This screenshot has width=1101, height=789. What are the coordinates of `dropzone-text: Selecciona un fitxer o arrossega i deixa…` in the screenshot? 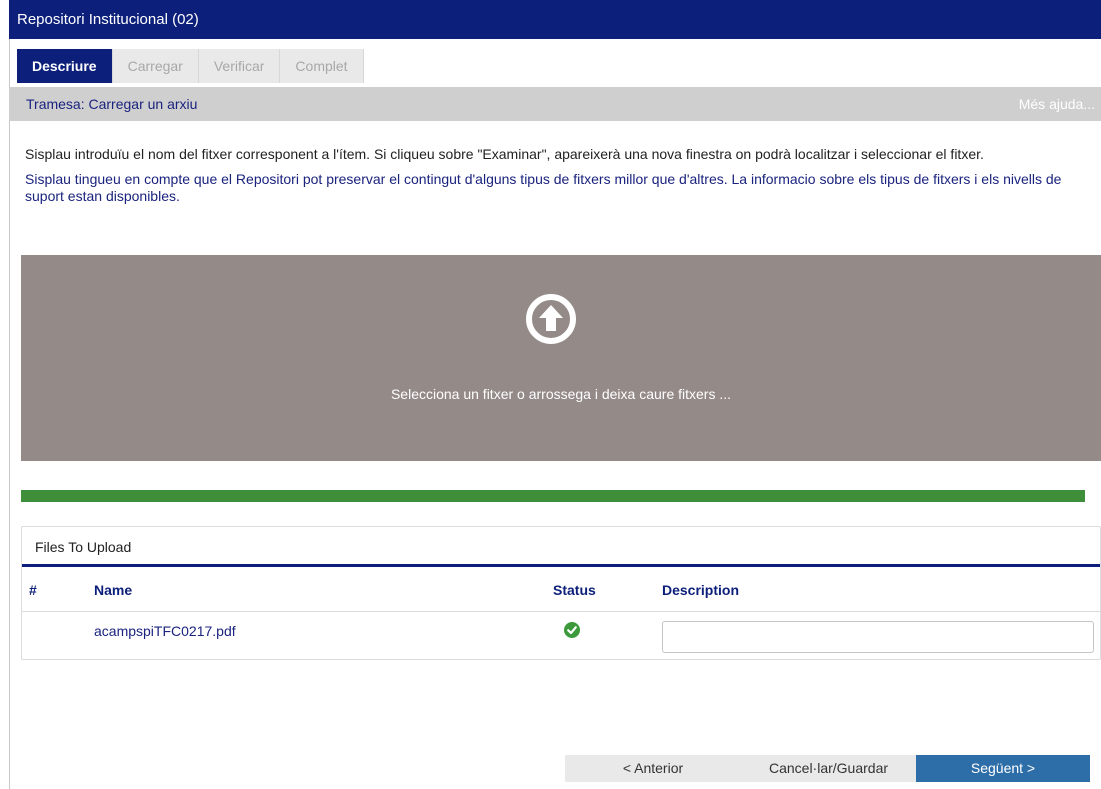 It's located at (561, 394).